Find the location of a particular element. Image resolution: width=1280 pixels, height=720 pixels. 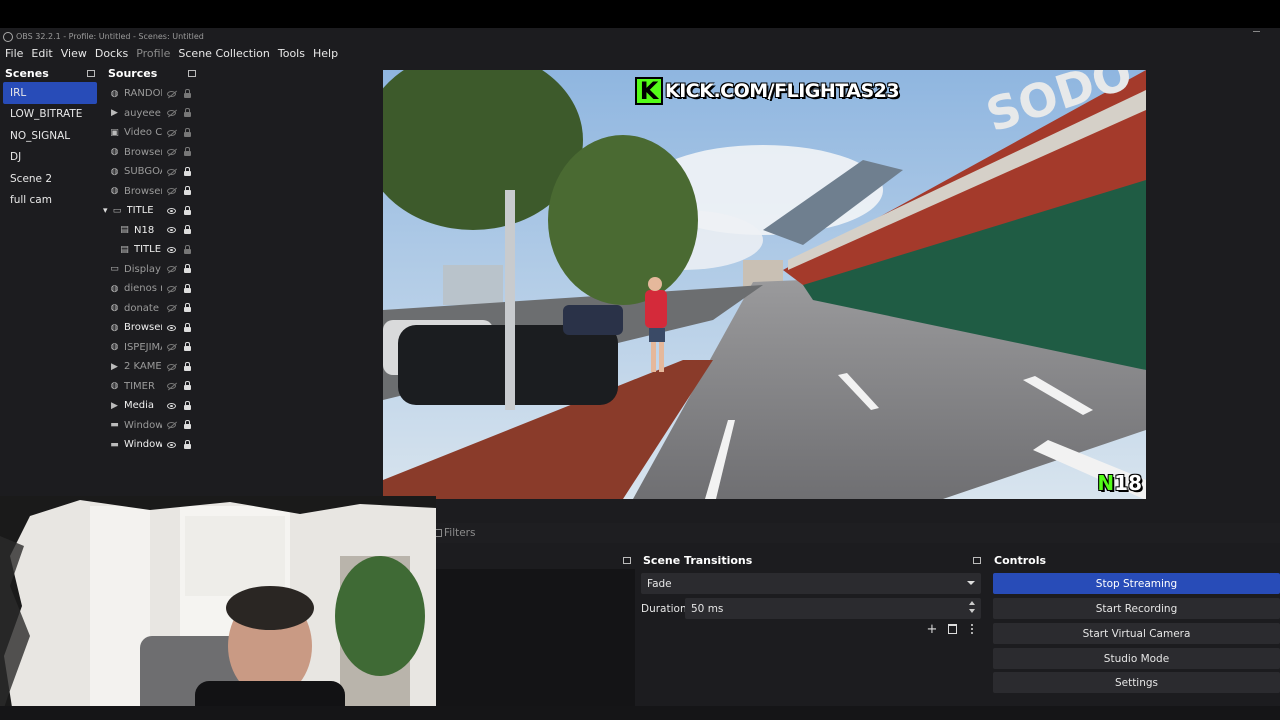

menu-docks: Docks is located at coordinates (111, 53).